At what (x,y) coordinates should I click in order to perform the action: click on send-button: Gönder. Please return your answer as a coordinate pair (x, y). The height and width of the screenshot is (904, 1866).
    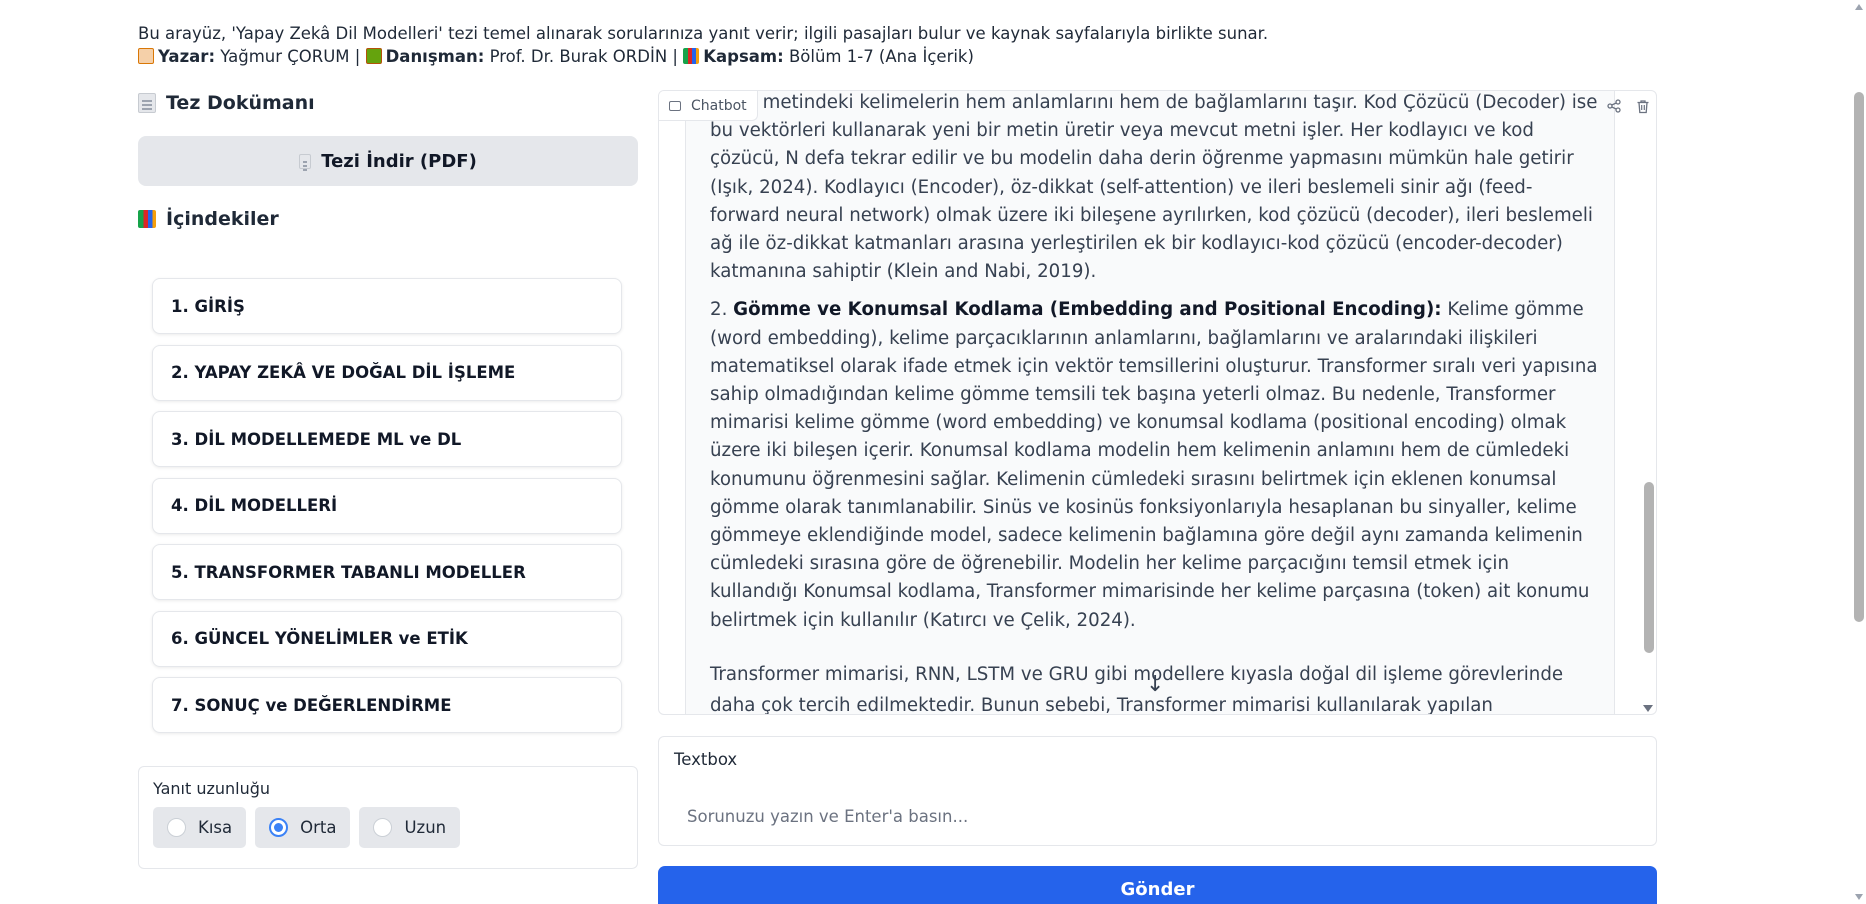
    Looking at the image, I should click on (1157, 885).